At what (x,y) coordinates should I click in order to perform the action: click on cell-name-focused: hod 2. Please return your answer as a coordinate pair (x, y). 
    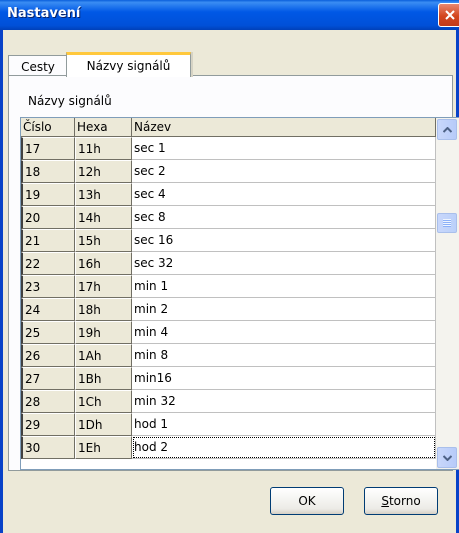
    Looking at the image, I should click on (284, 447).